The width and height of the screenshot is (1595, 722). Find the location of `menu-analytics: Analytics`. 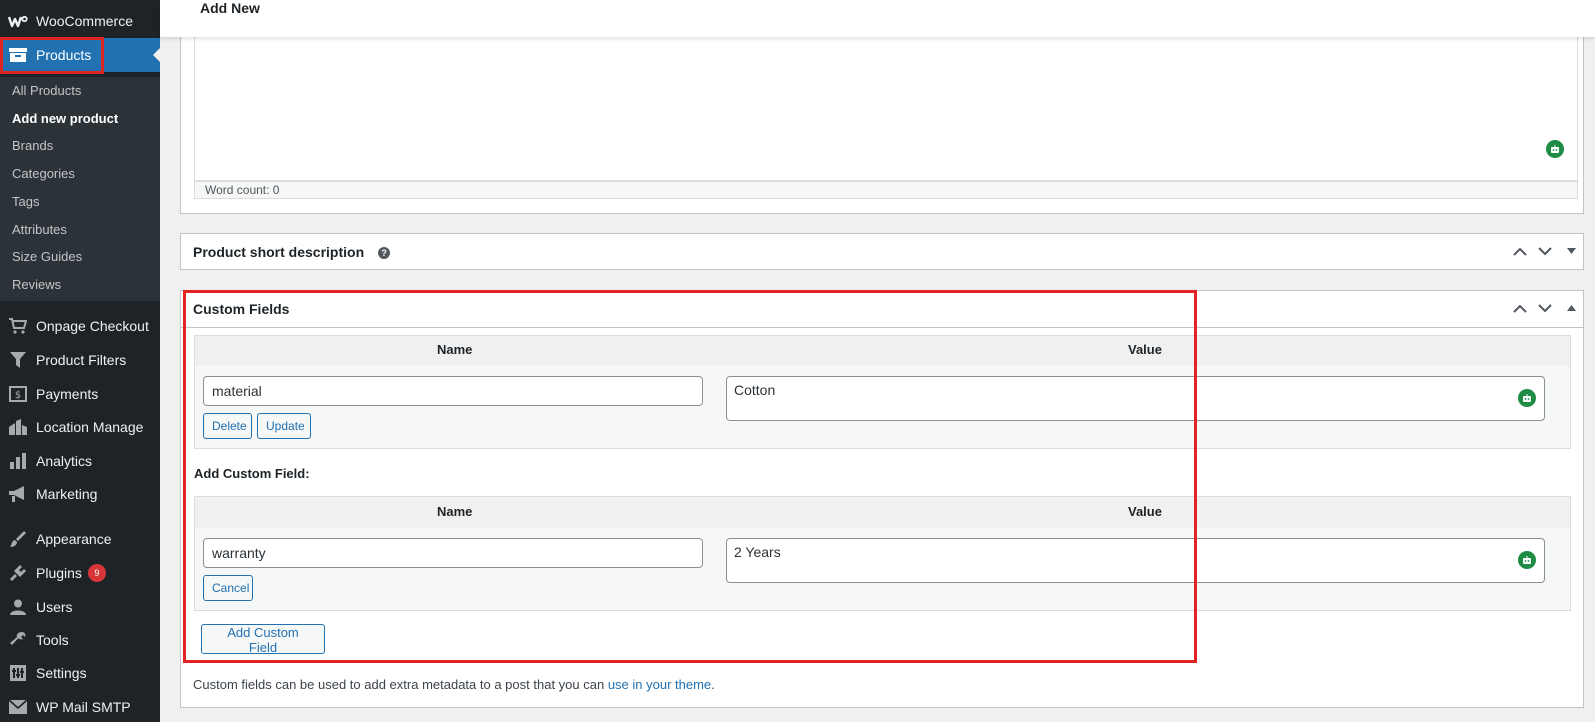

menu-analytics: Analytics is located at coordinates (80, 461).